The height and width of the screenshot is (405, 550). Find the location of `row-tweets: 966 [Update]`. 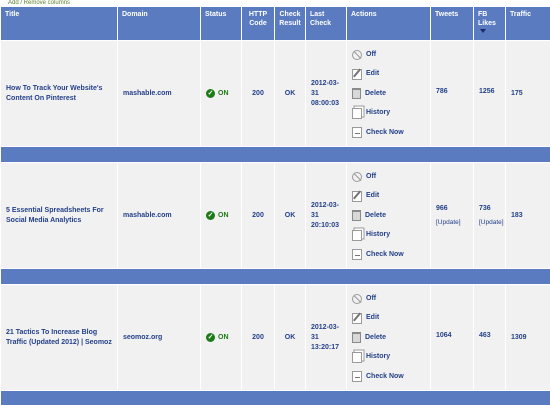

row-tweets: 966 [Update] is located at coordinates (452, 215).